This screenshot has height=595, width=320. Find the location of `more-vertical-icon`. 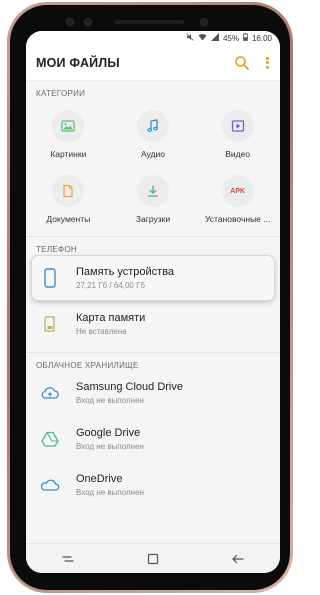

more-vertical-icon is located at coordinates (267, 63).